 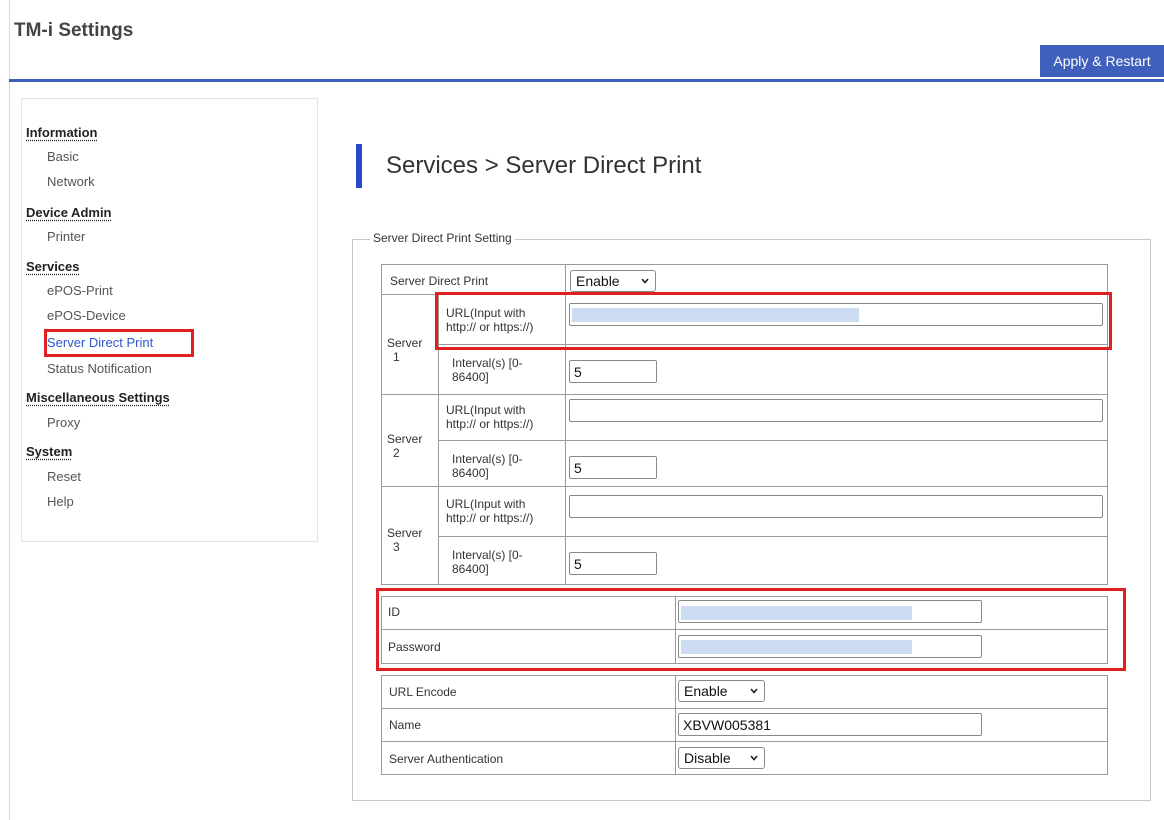 What do you see at coordinates (63, 156) in the screenshot?
I see `nav-item-basic: Basic` at bounding box center [63, 156].